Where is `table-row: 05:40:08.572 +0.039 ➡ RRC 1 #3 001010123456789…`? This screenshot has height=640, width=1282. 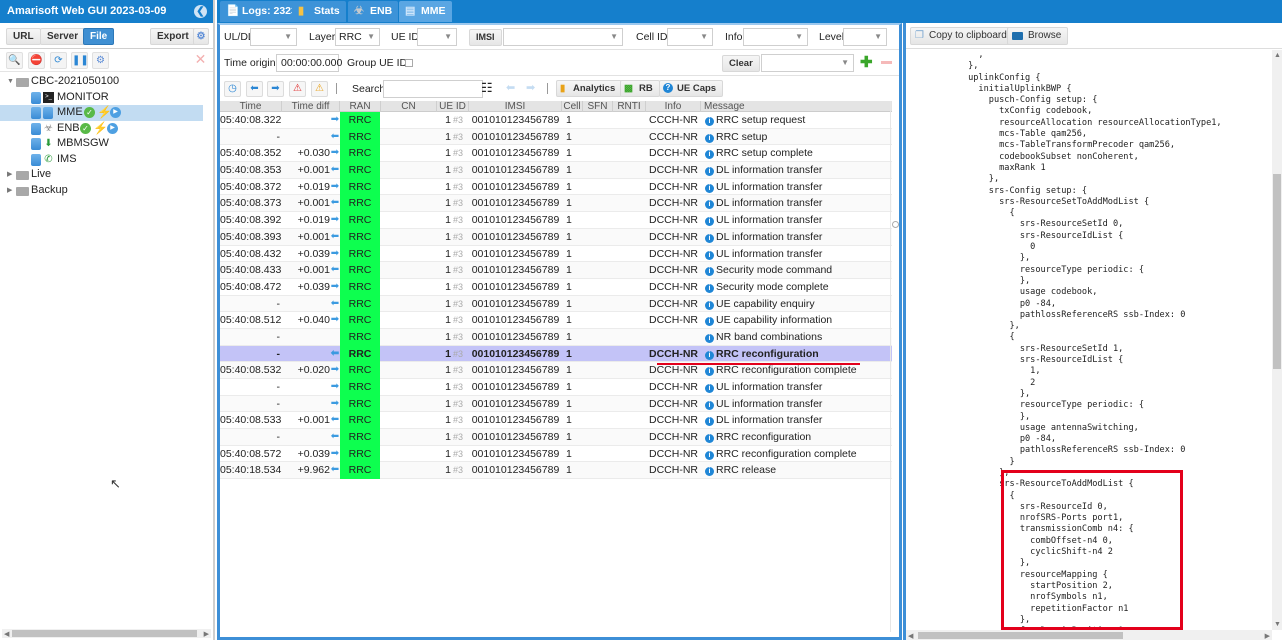
table-row: 05:40:08.572 +0.039 ➡ RRC 1 #3 001010123456789… is located at coordinates (556, 454).